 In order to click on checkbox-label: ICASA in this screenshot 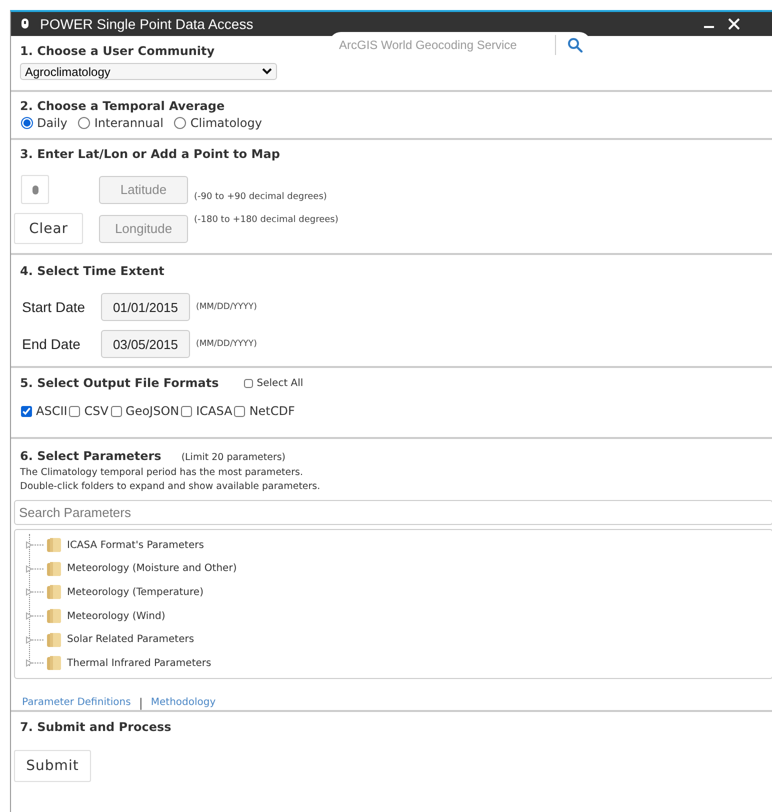, I will do `click(214, 411)`.